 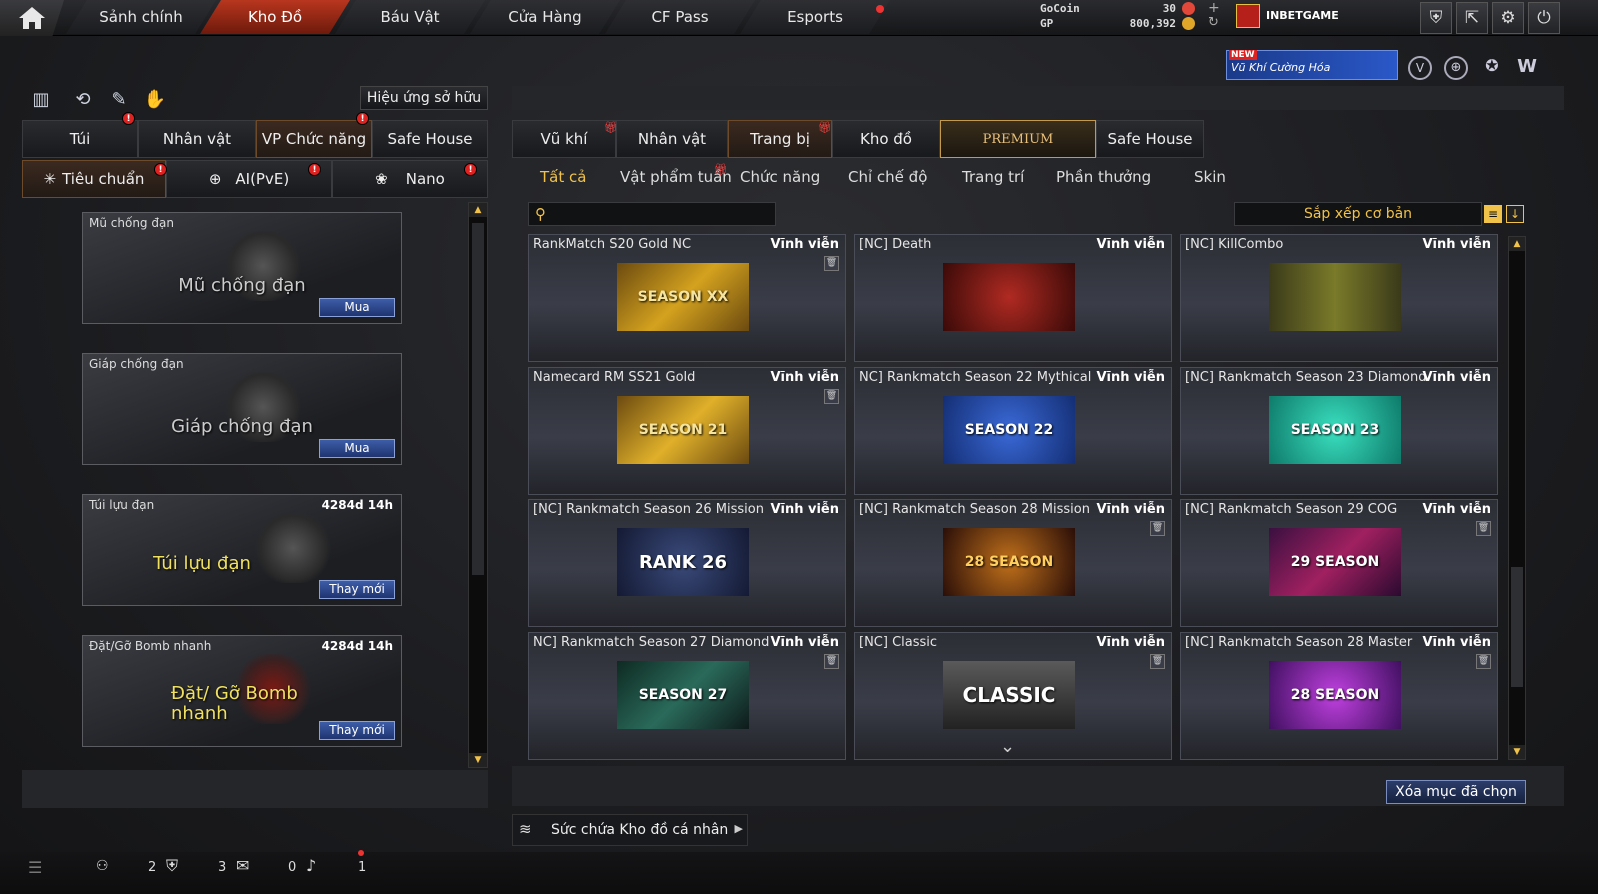 I want to click on clan-shield-icon: ⛨, so click(x=172, y=866).